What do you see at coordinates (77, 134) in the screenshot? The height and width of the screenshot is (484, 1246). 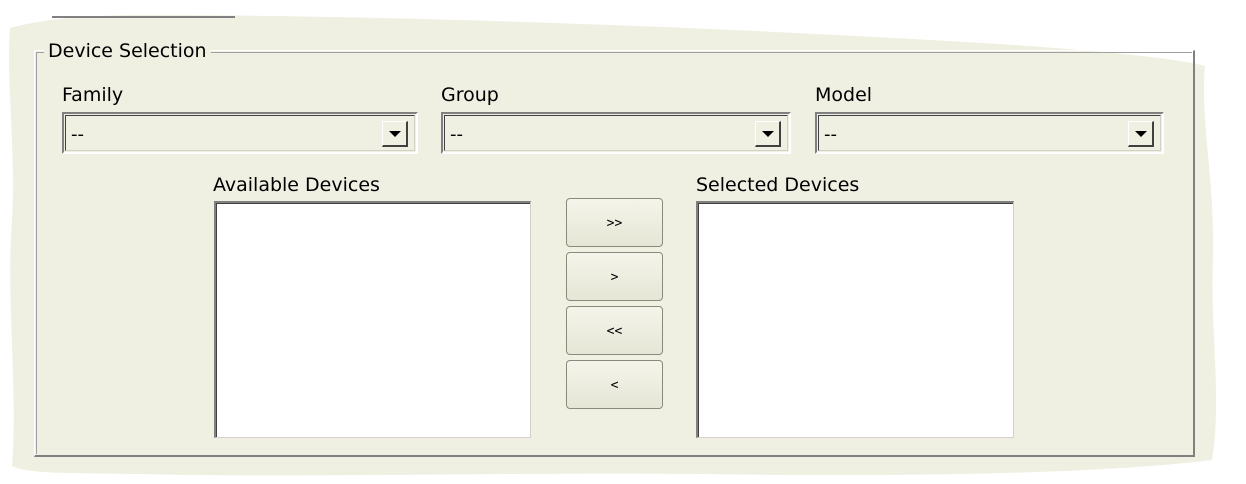 I see `family-dropdown-value: --` at bounding box center [77, 134].